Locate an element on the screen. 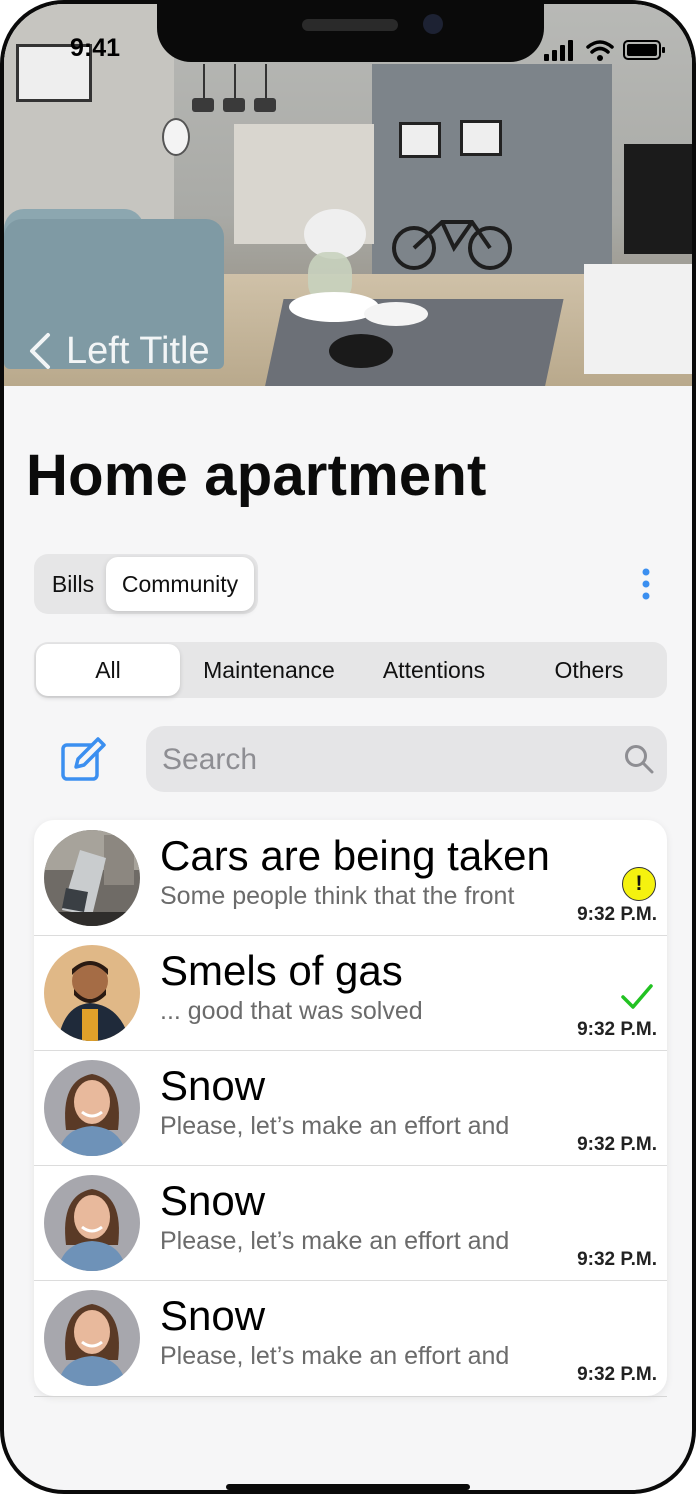 The height and width of the screenshot is (1494, 696). status-time: 9:41 is located at coordinates (95, 48).